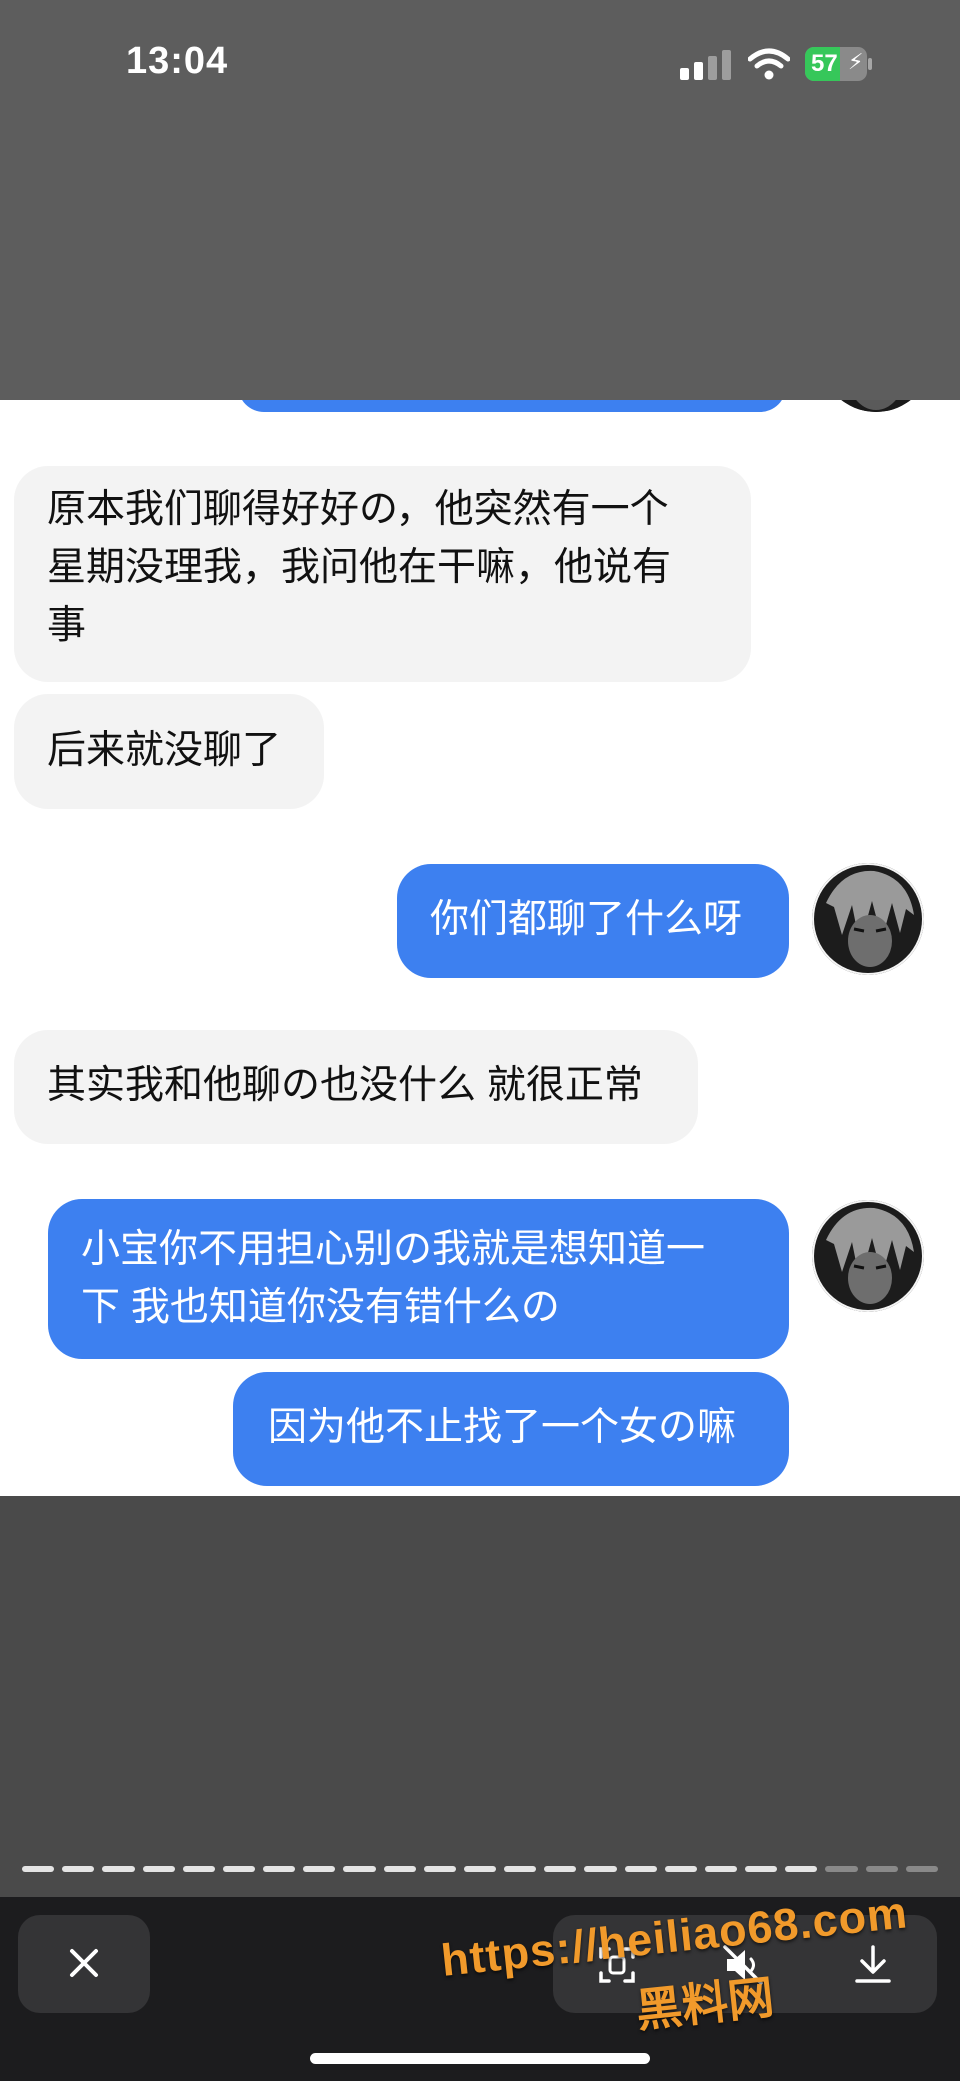 This screenshot has width=960, height=2081. Describe the element at coordinates (512, 406) in the screenshot. I see `previous-message-bubble-partial` at that location.